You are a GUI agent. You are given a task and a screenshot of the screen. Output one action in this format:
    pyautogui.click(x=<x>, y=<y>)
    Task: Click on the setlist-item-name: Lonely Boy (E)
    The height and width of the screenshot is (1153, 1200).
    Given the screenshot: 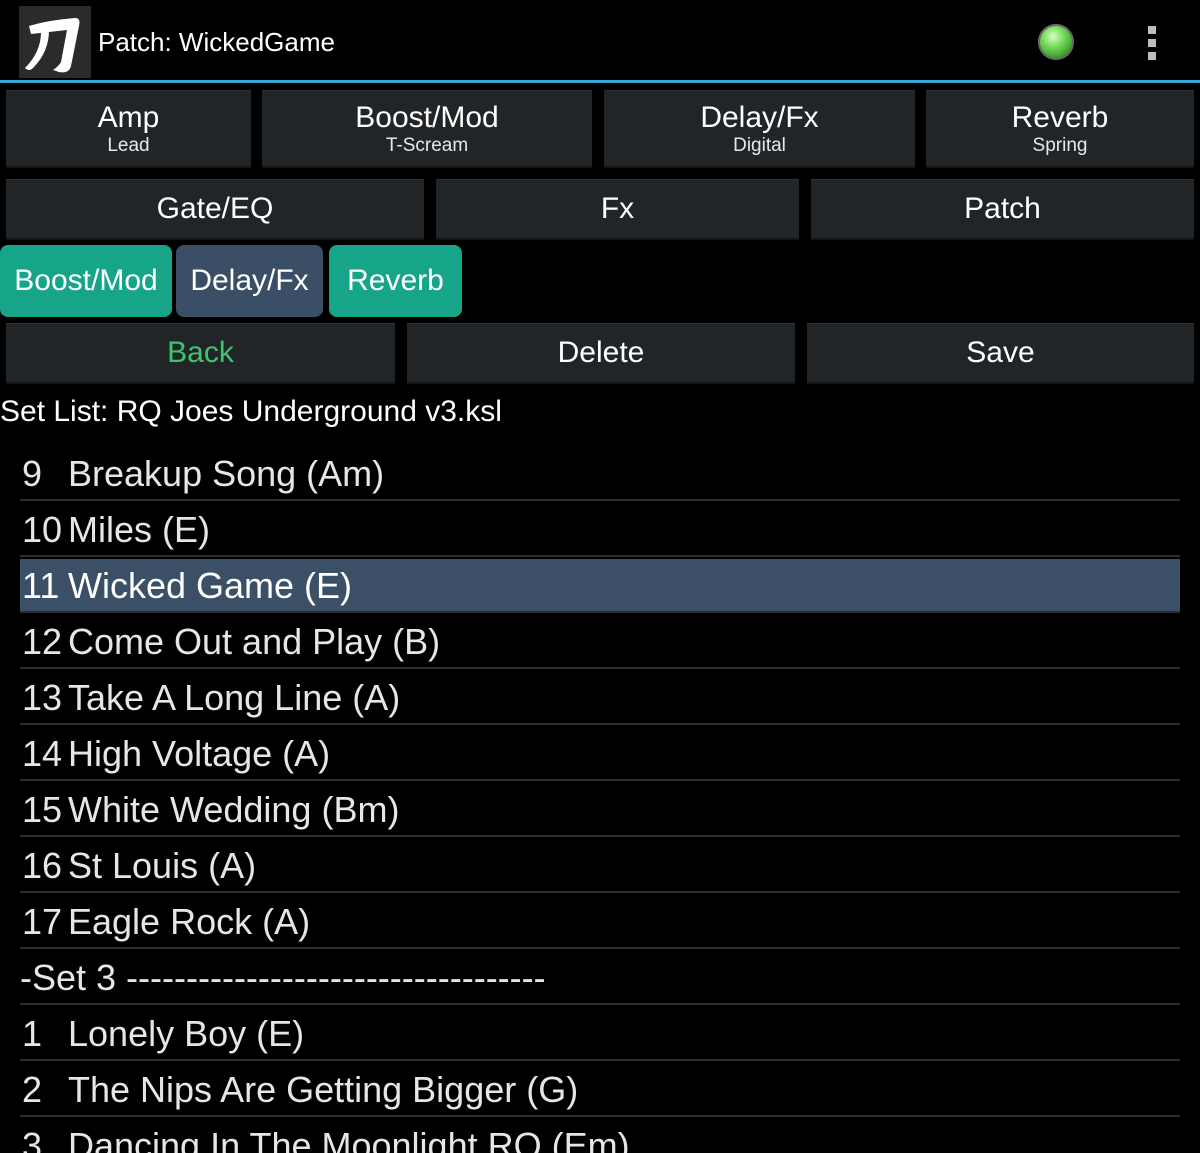 What is the action you would take?
    pyautogui.click(x=186, y=1033)
    